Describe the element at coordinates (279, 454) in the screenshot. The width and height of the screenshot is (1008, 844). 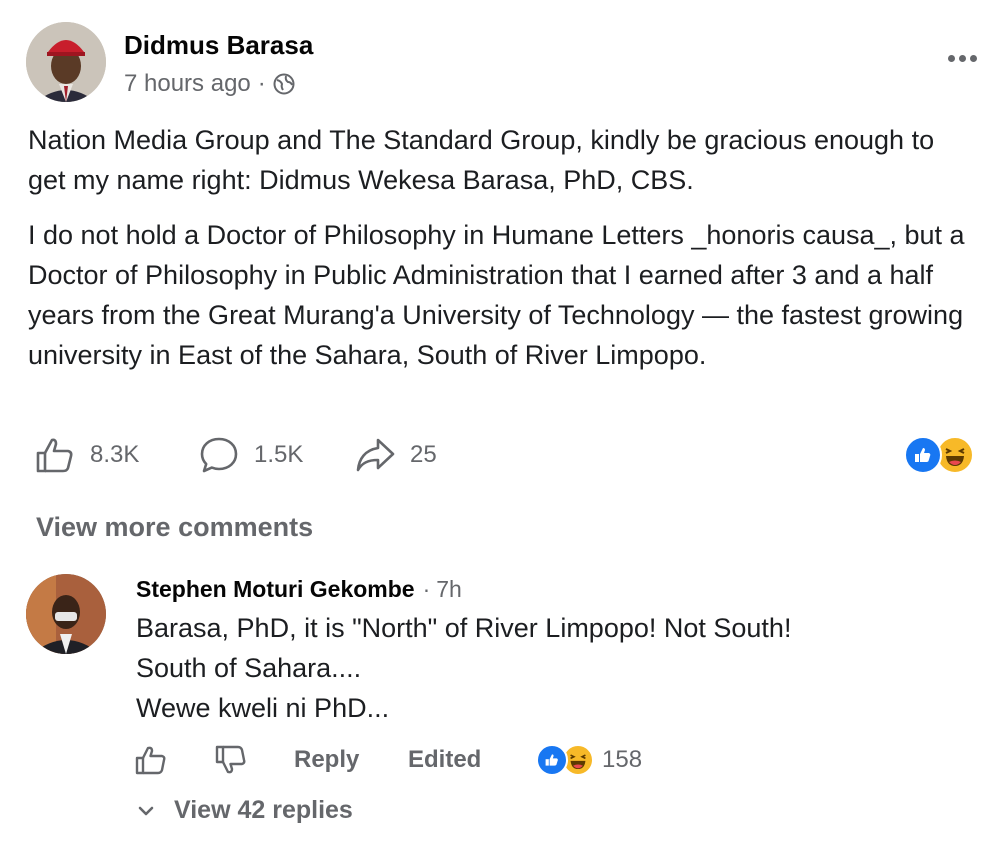
I see `comment-count: 1.5K` at that location.